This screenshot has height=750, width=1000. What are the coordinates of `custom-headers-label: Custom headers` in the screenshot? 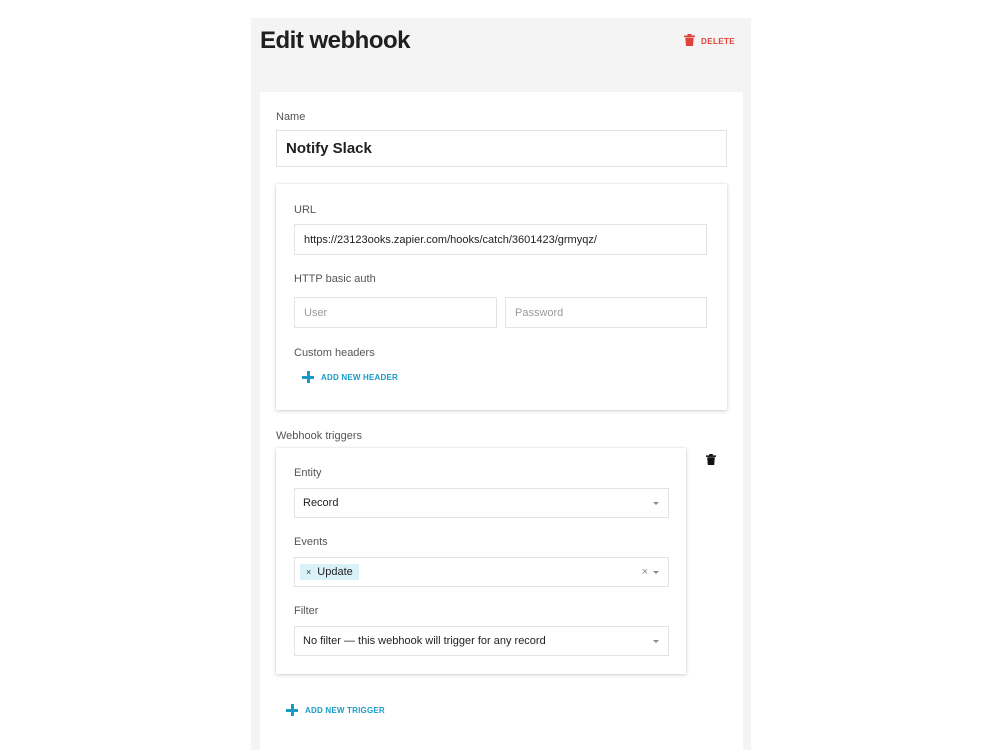 It's located at (334, 353).